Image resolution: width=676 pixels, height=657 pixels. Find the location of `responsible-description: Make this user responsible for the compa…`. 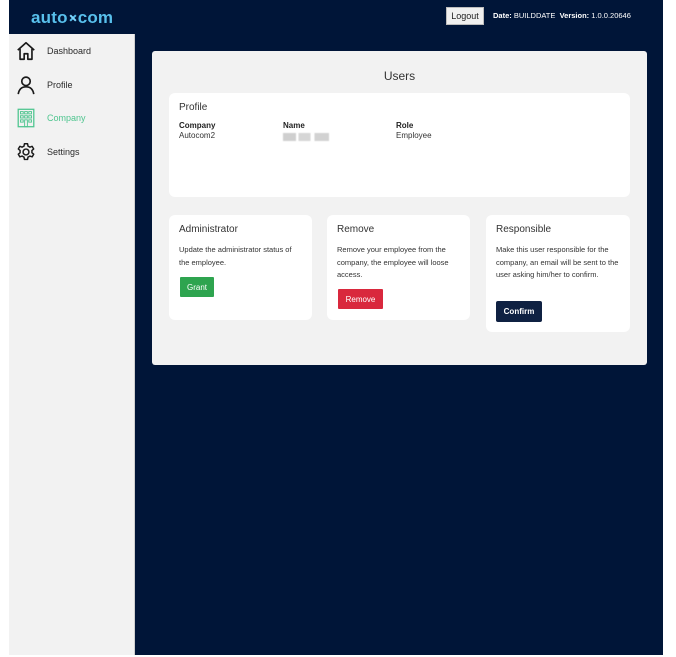

responsible-description: Make this user responsible for the compa… is located at coordinates (557, 262).